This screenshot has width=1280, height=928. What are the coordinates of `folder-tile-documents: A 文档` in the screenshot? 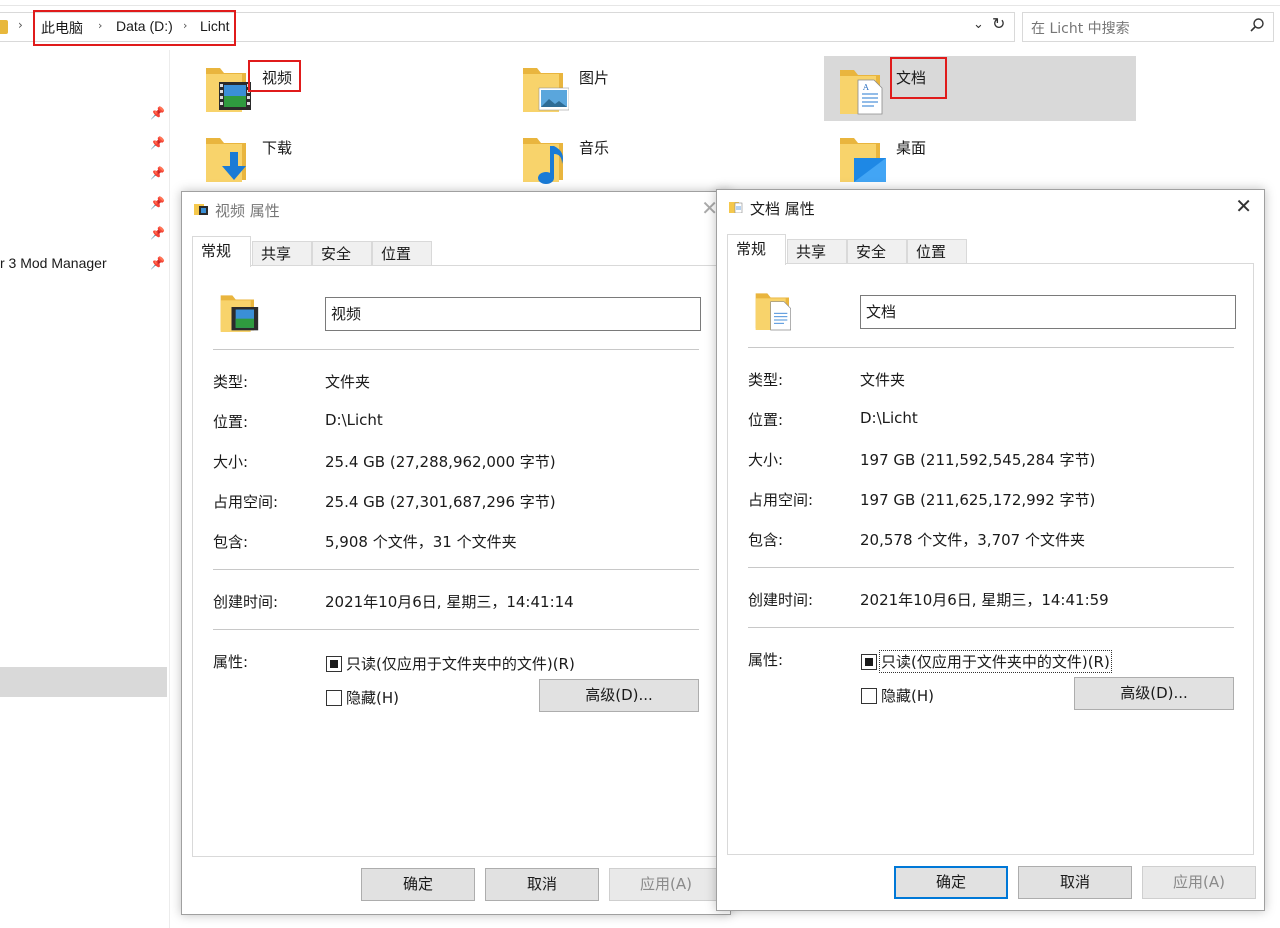 It's located at (980, 88).